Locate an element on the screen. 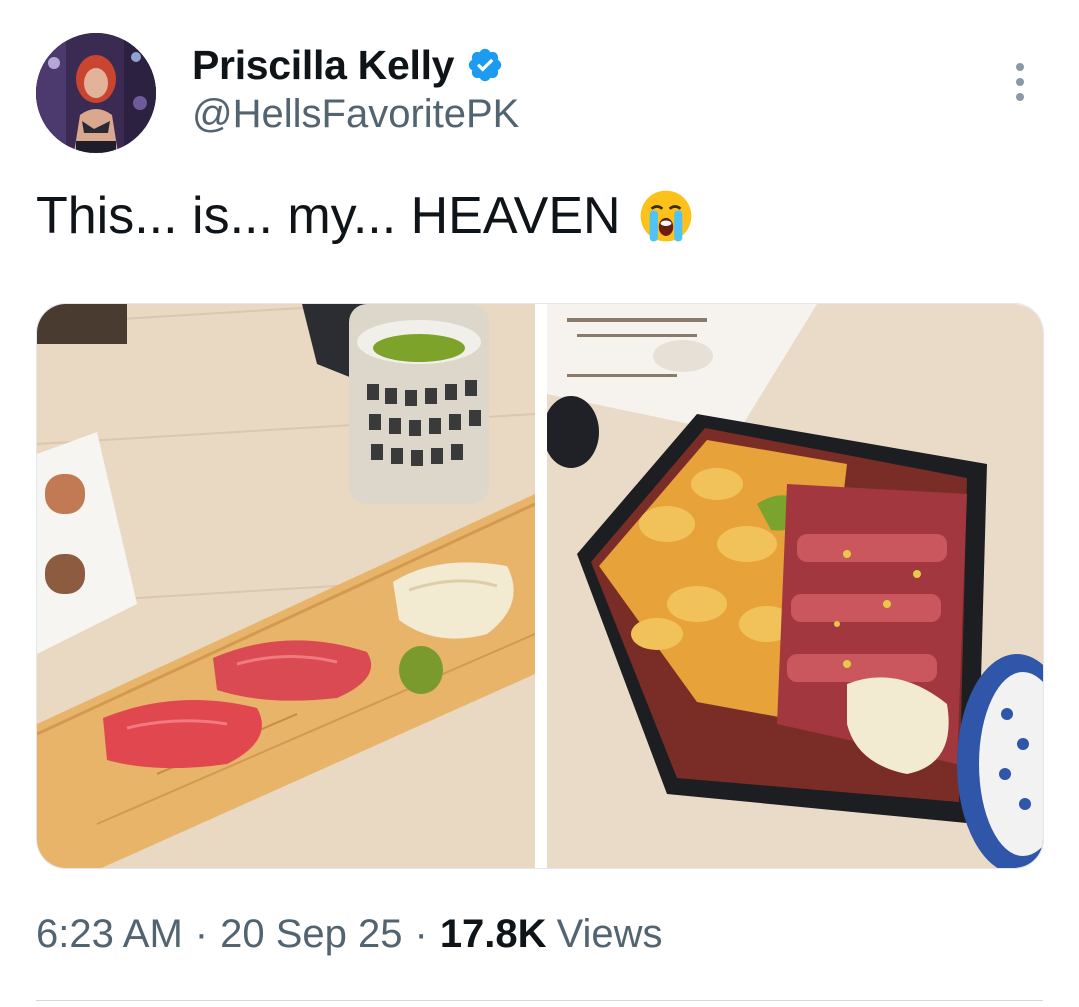 The width and height of the screenshot is (1079, 1007). views-count: 17.8K is located at coordinates (493, 934).